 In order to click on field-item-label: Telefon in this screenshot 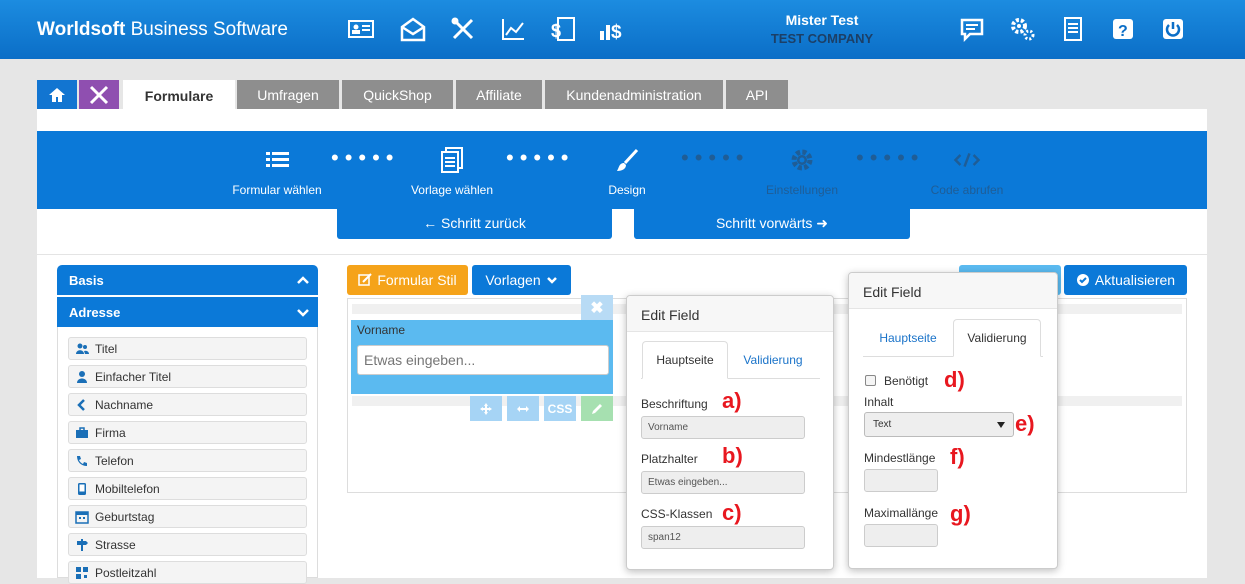, I will do `click(114, 460)`.